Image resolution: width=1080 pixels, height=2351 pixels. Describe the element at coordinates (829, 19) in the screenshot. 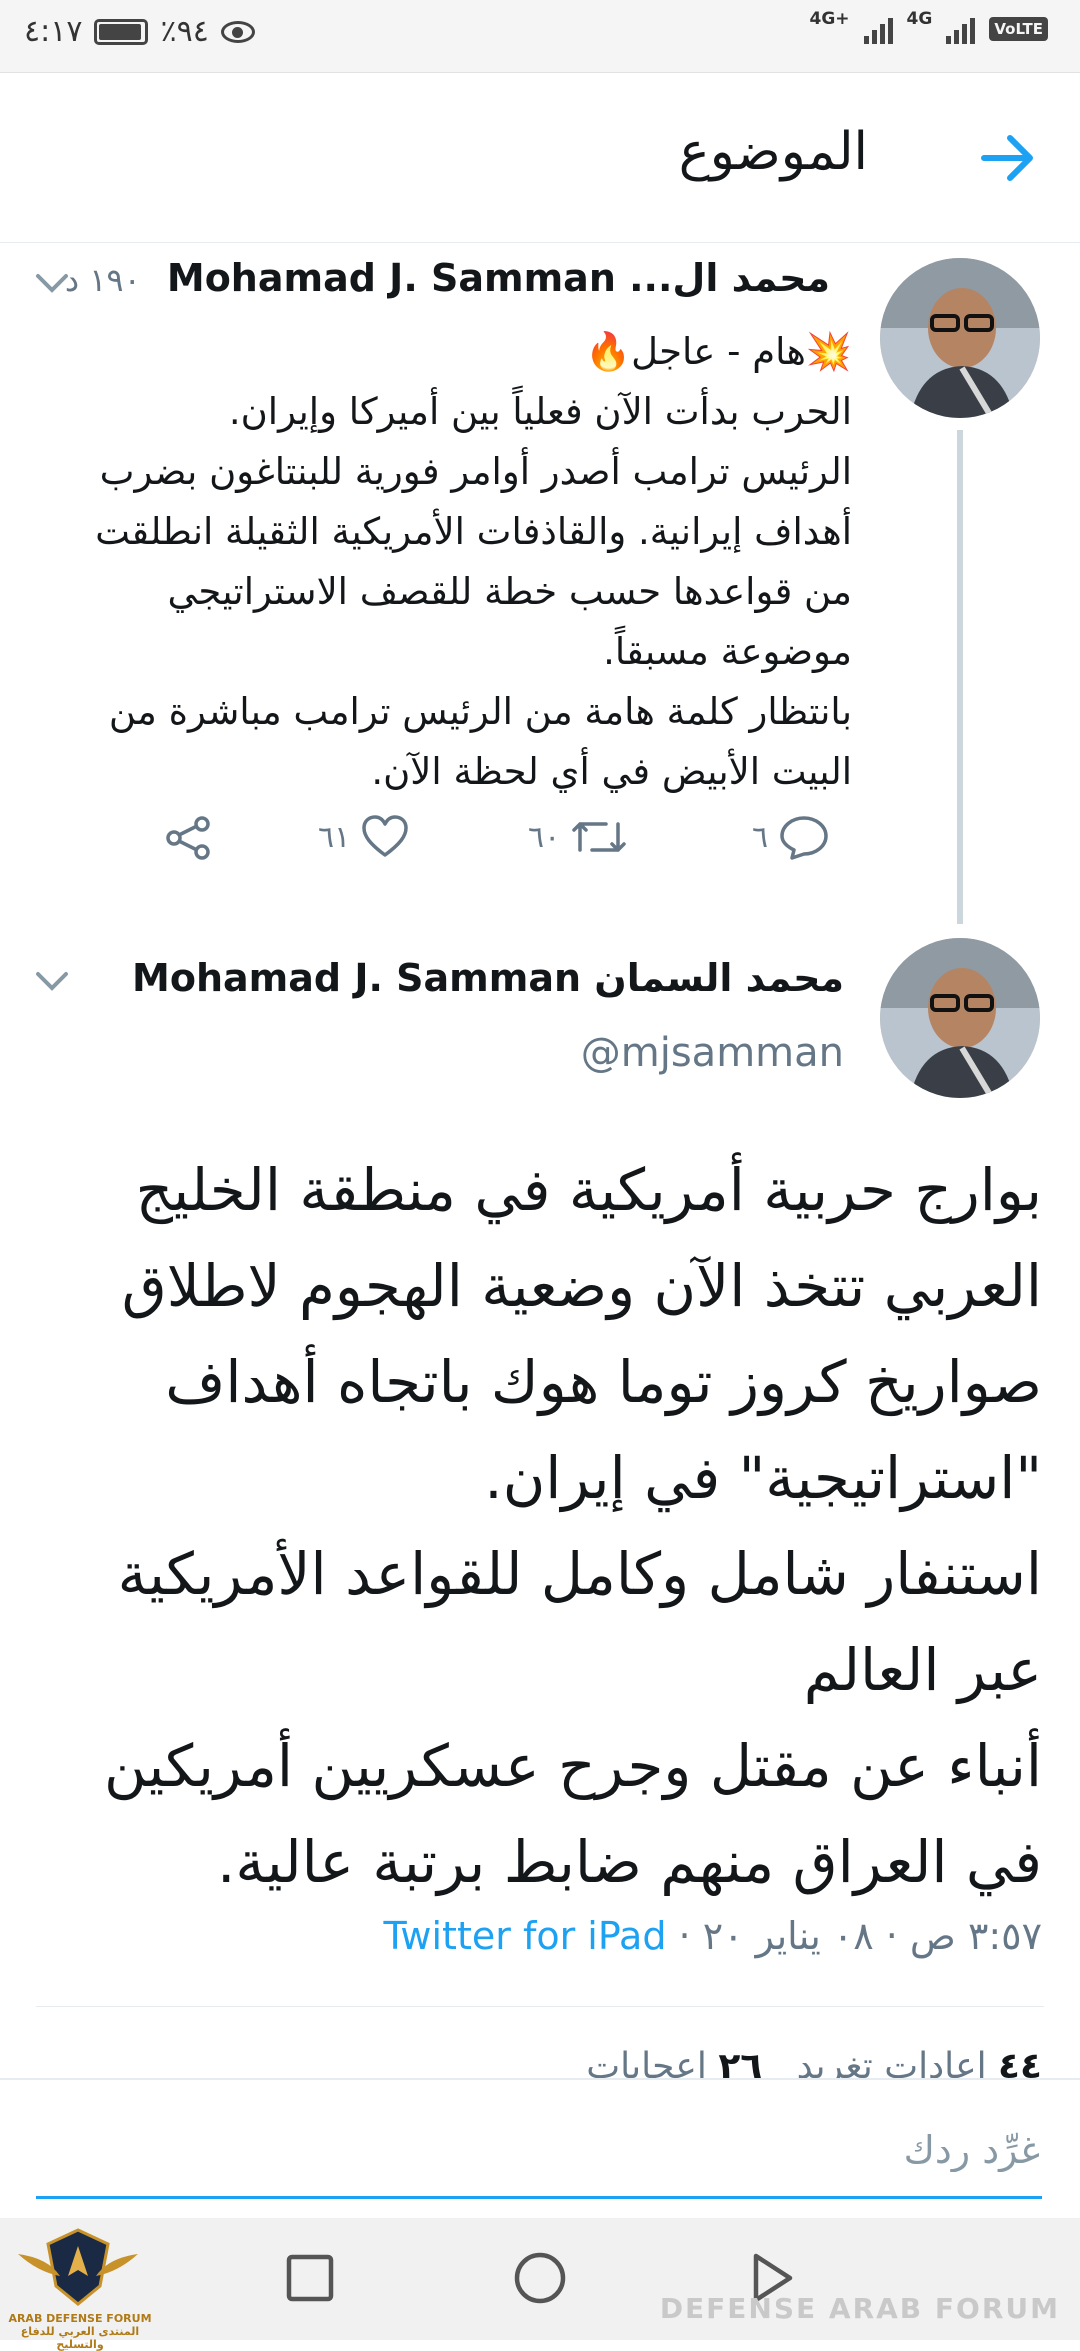

I see `network-type-1: 4G+` at that location.